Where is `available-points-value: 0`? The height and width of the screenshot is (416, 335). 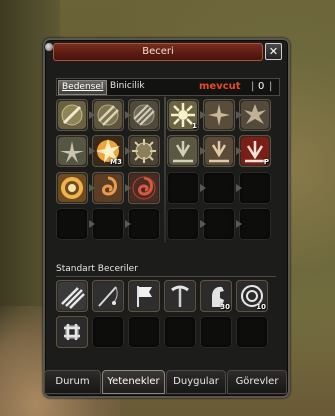
available-points-value: 0 is located at coordinates (261, 86).